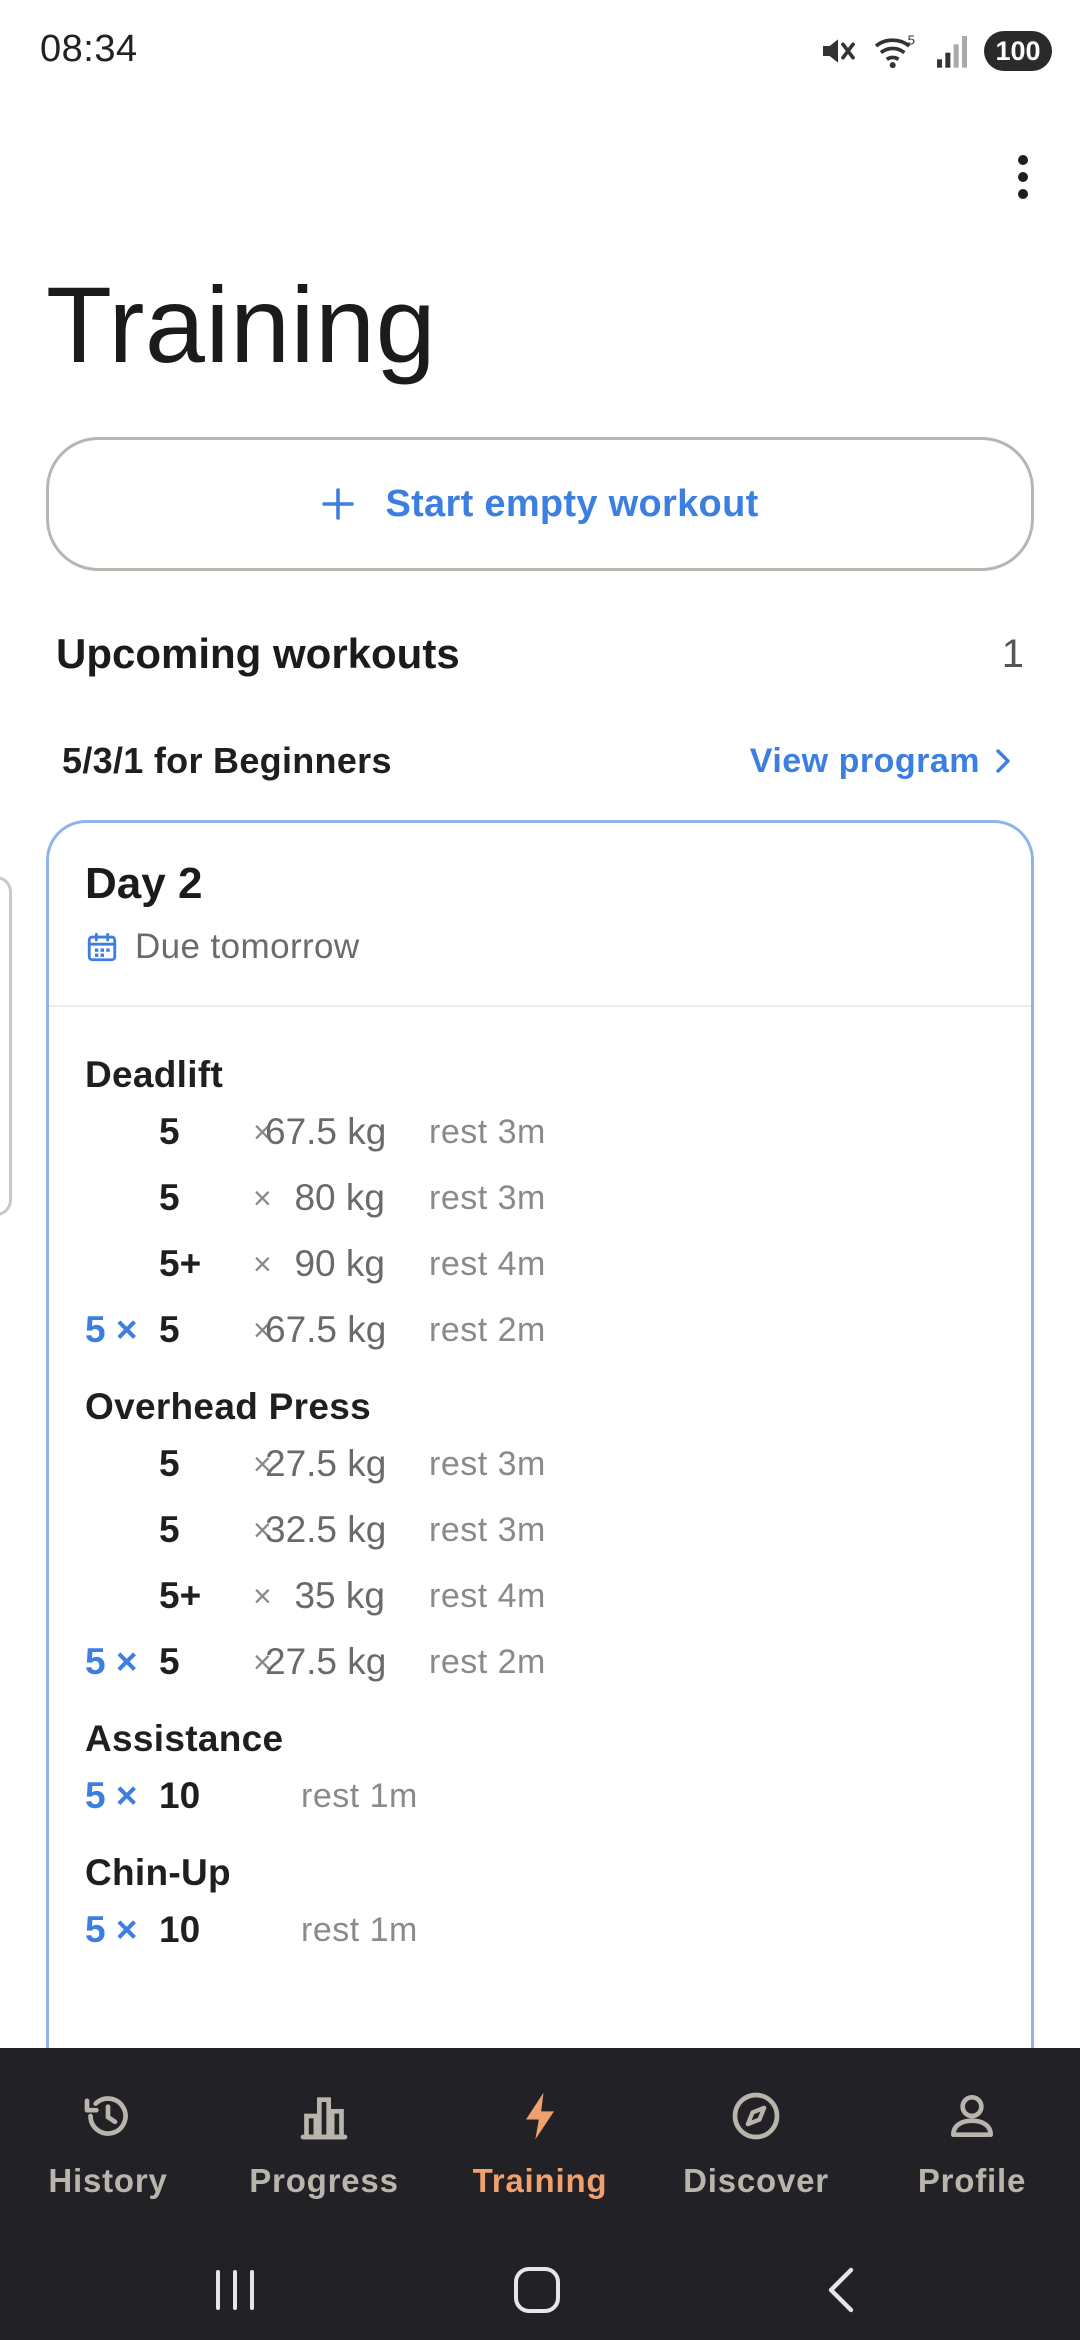  What do you see at coordinates (326, 1529) in the screenshot?
I see `set-weight: 32.5 kg` at bounding box center [326, 1529].